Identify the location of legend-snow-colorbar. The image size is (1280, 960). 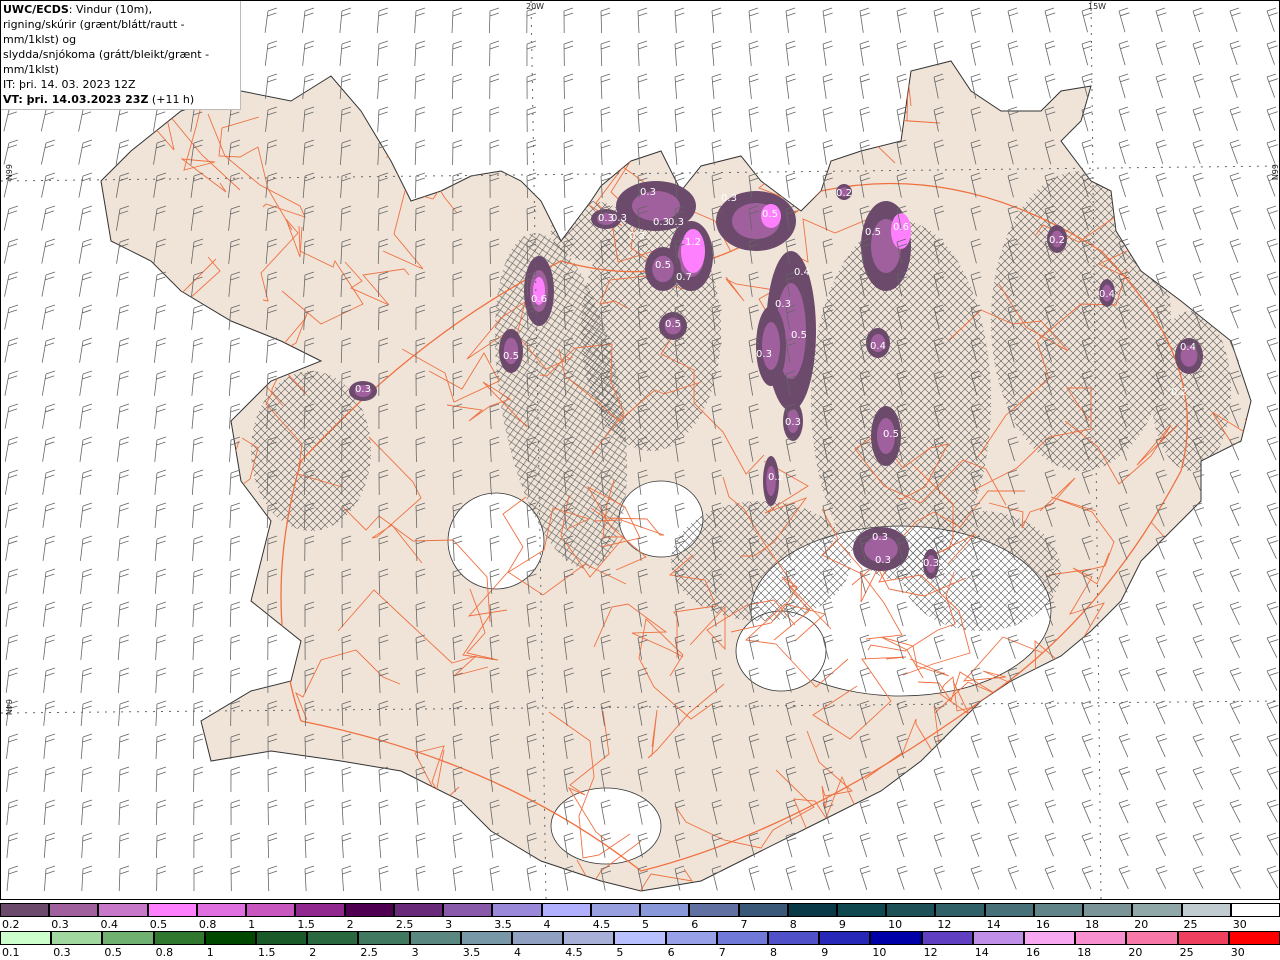
(640, 910).